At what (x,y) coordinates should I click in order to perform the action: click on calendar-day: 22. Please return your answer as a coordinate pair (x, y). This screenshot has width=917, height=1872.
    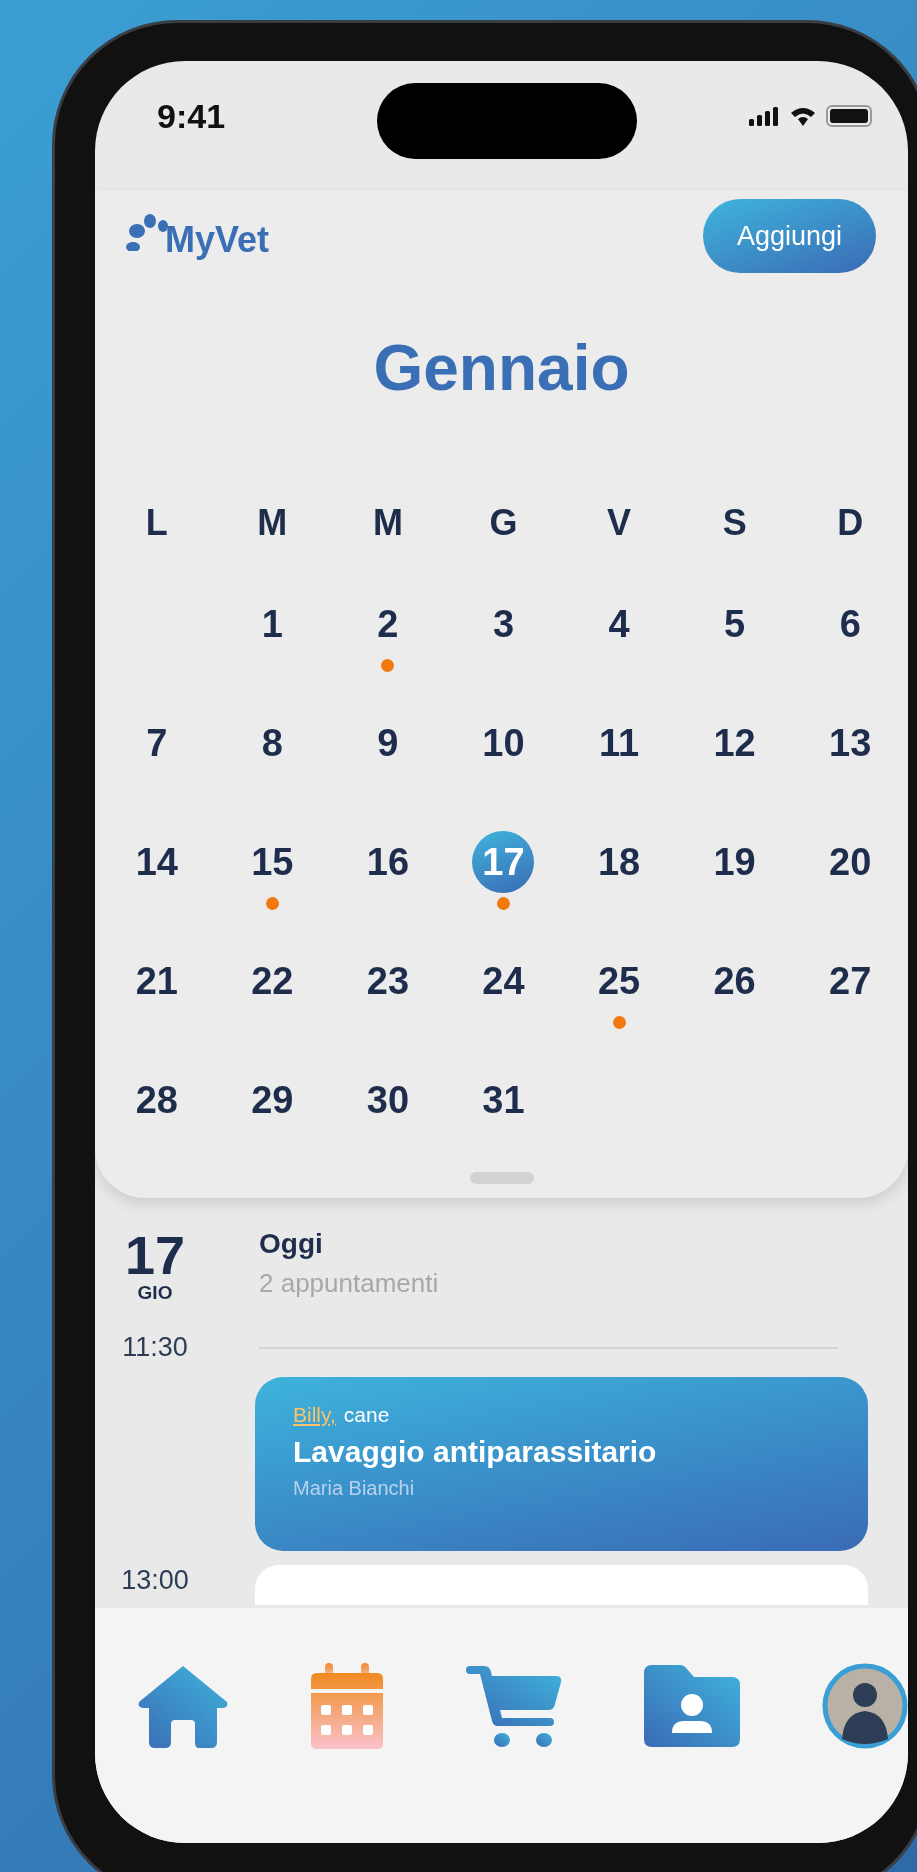
    Looking at the image, I should click on (272, 981).